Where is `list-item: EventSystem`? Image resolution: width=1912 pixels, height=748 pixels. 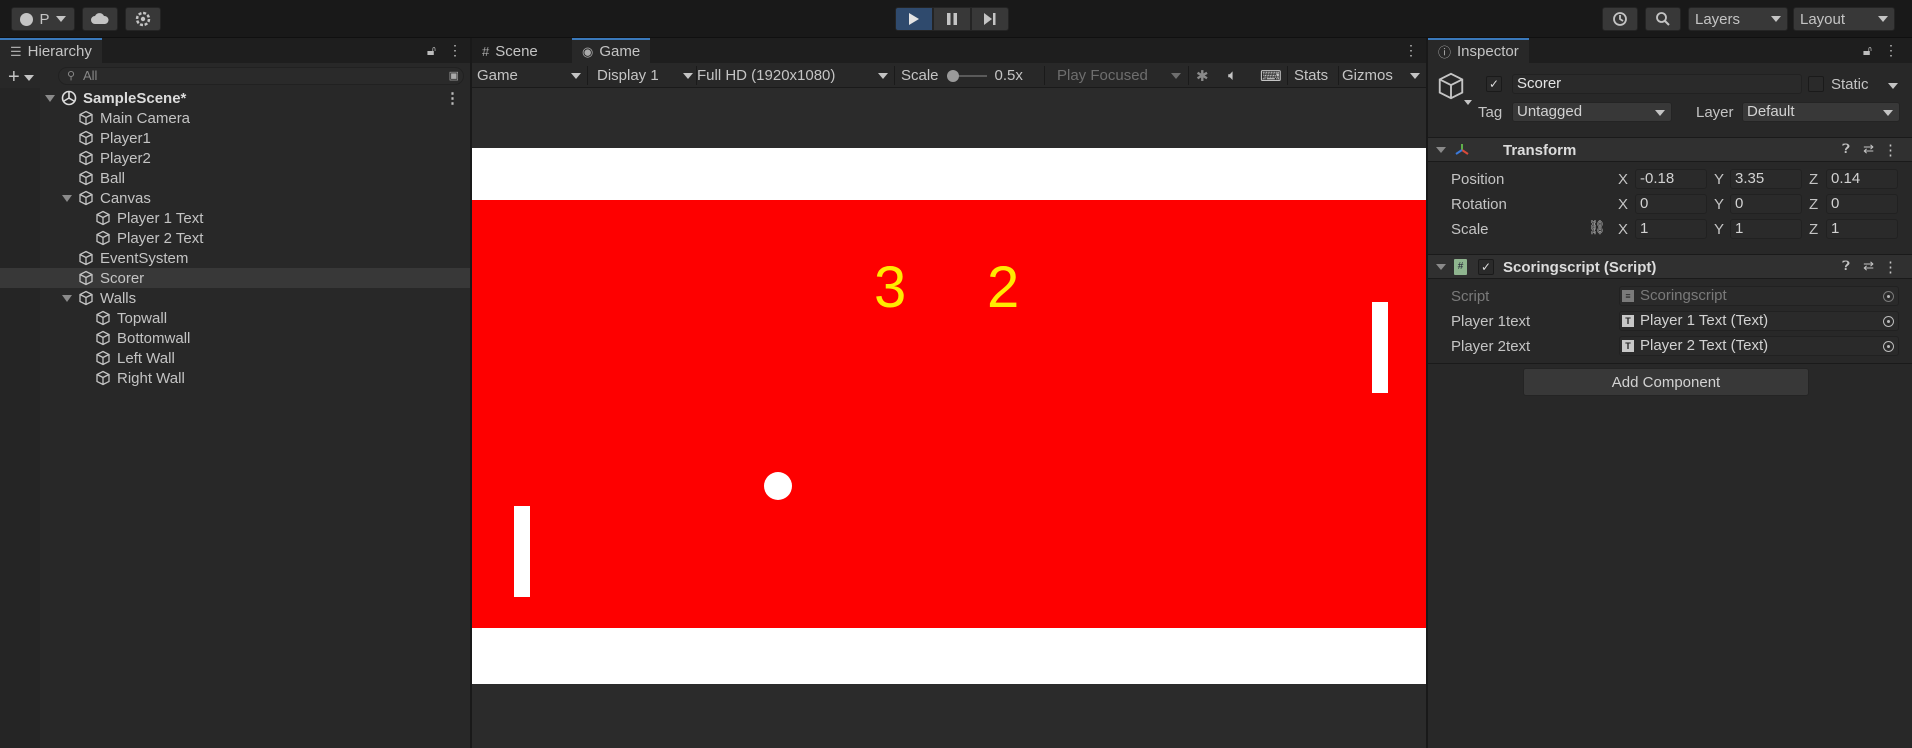
list-item: EventSystem is located at coordinates (235, 258).